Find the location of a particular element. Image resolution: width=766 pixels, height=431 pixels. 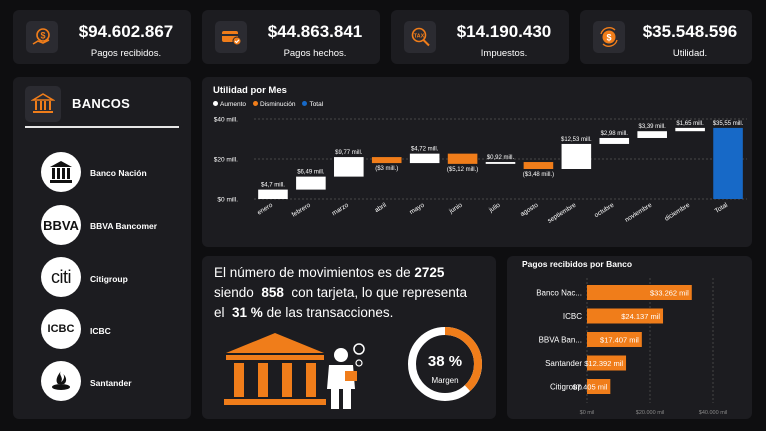

x-tick-label: enero is located at coordinates (265, 209).